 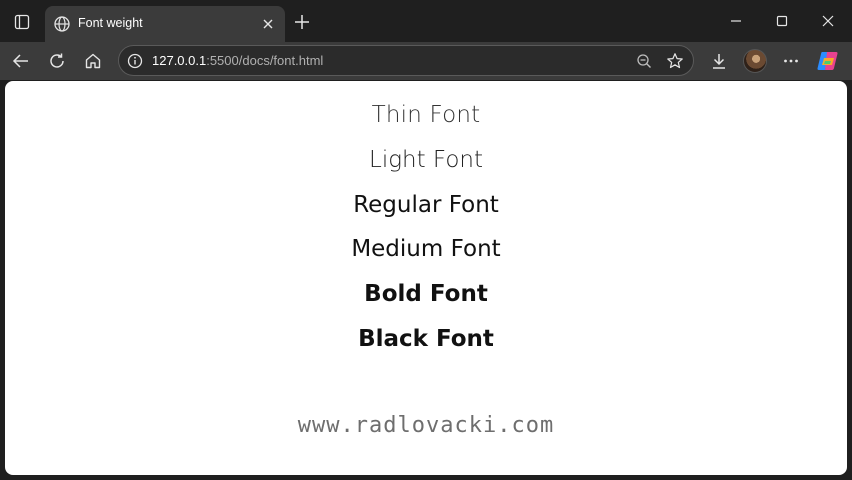 I want to click on url-path: :5500/docs/font.html, so click(x=265, y=60).